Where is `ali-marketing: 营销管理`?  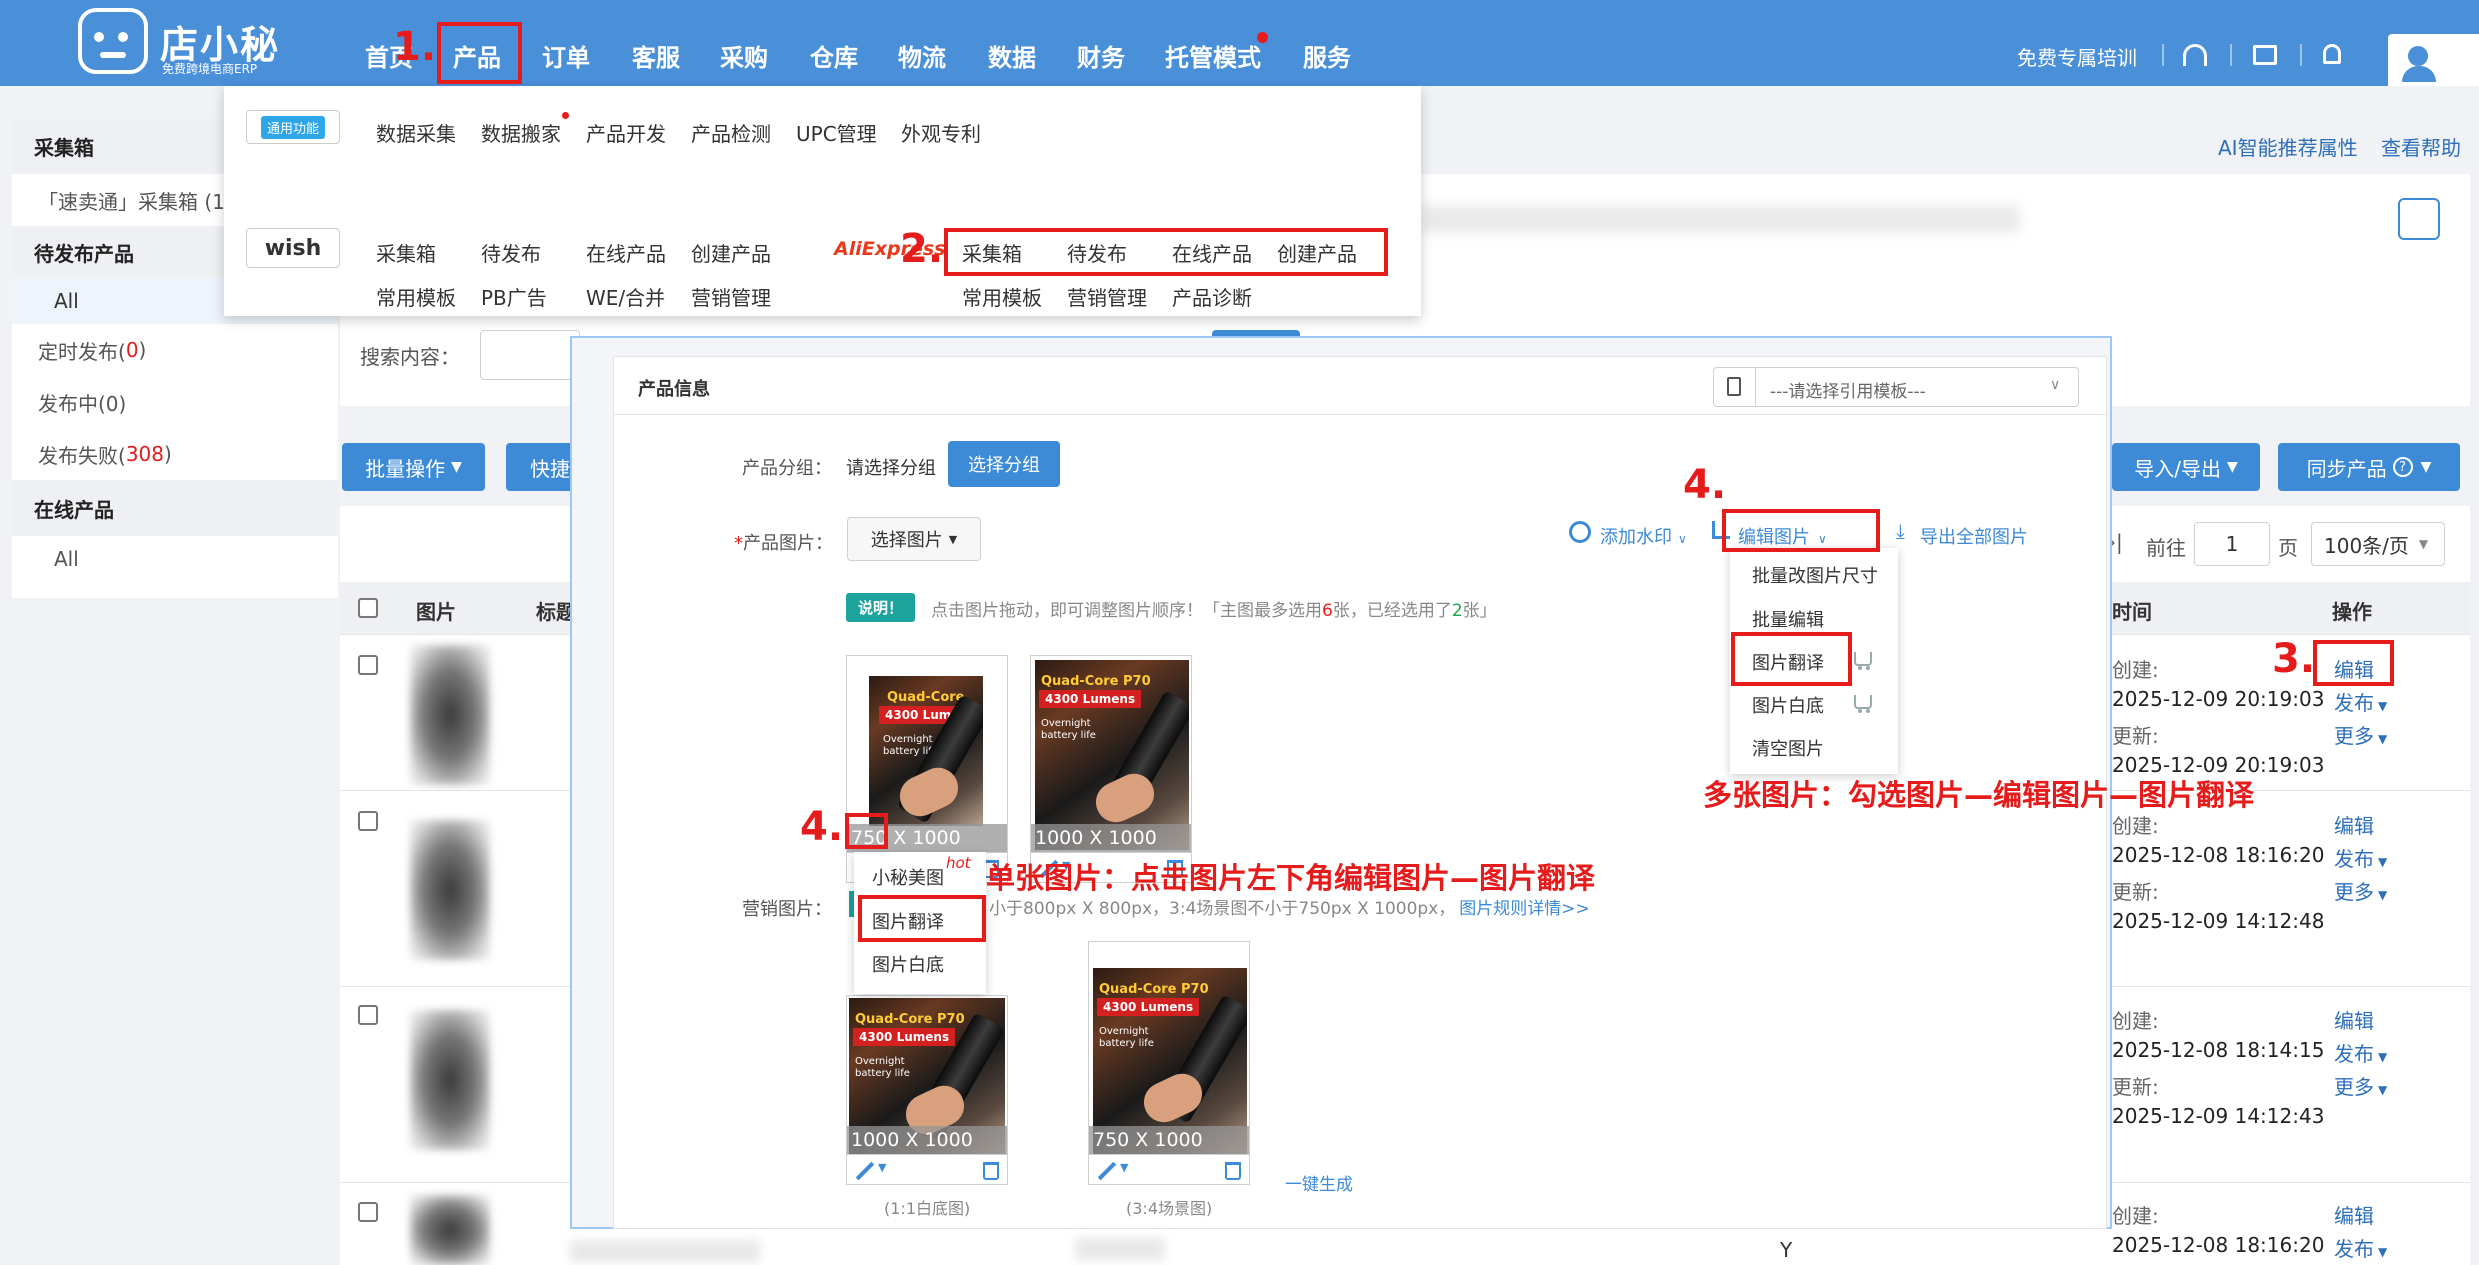 ali-marketing: 营销管理 is located at coordinates (1107, 296).